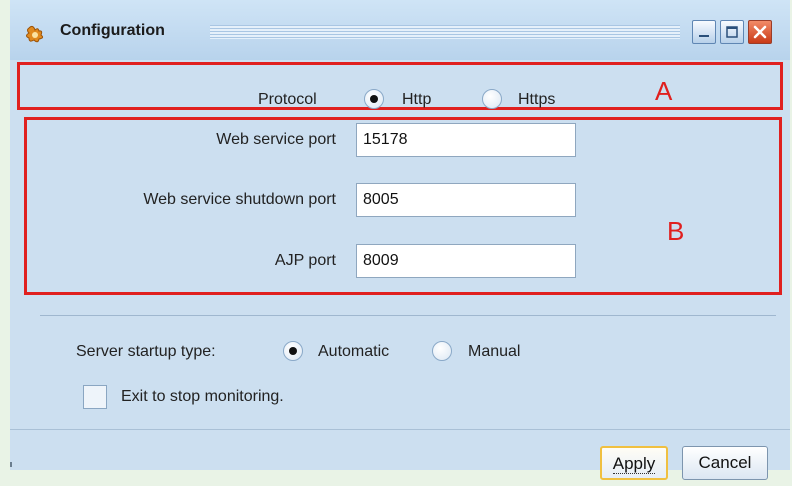 The width and height of the screenshot is (792, 486). What do you see at coordinates (492, 99) in the screenshot?
I see `protocol-https-radio` at bounding box center [492, 99].